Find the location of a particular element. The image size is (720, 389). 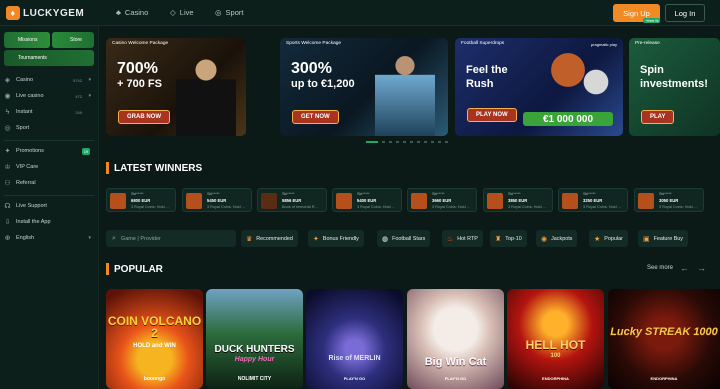

provider-logo: booongo is located at coordinates (154, 379).